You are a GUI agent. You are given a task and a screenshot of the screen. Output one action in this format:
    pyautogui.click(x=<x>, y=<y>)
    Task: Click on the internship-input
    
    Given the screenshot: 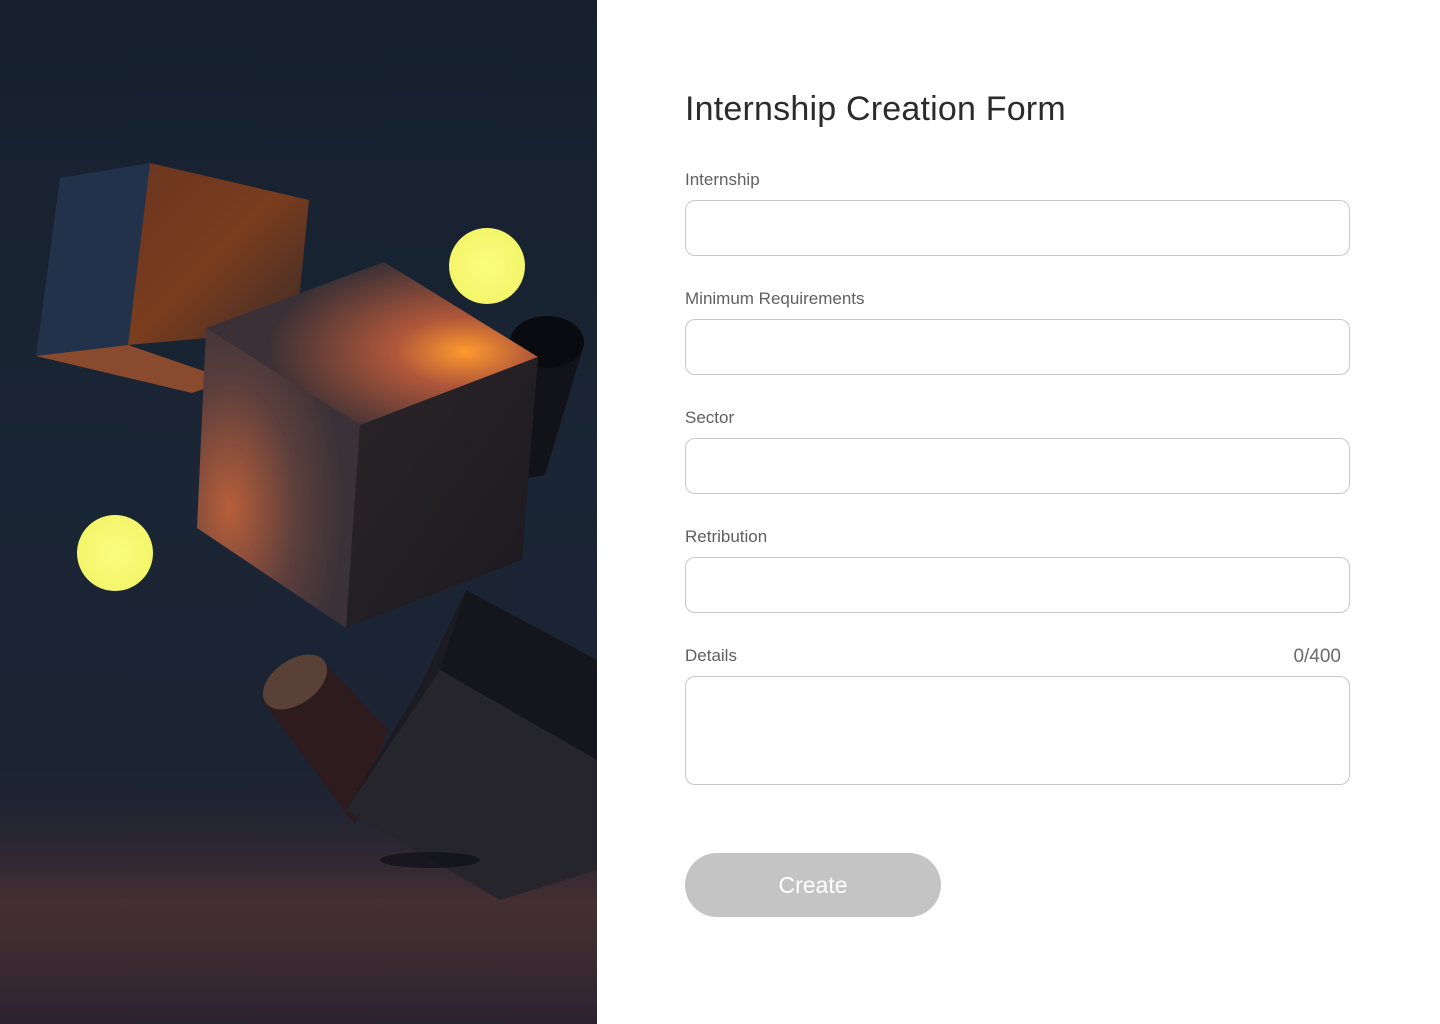 What is the action you would take?
    pyautogui.click(x=1017, y=228)
    